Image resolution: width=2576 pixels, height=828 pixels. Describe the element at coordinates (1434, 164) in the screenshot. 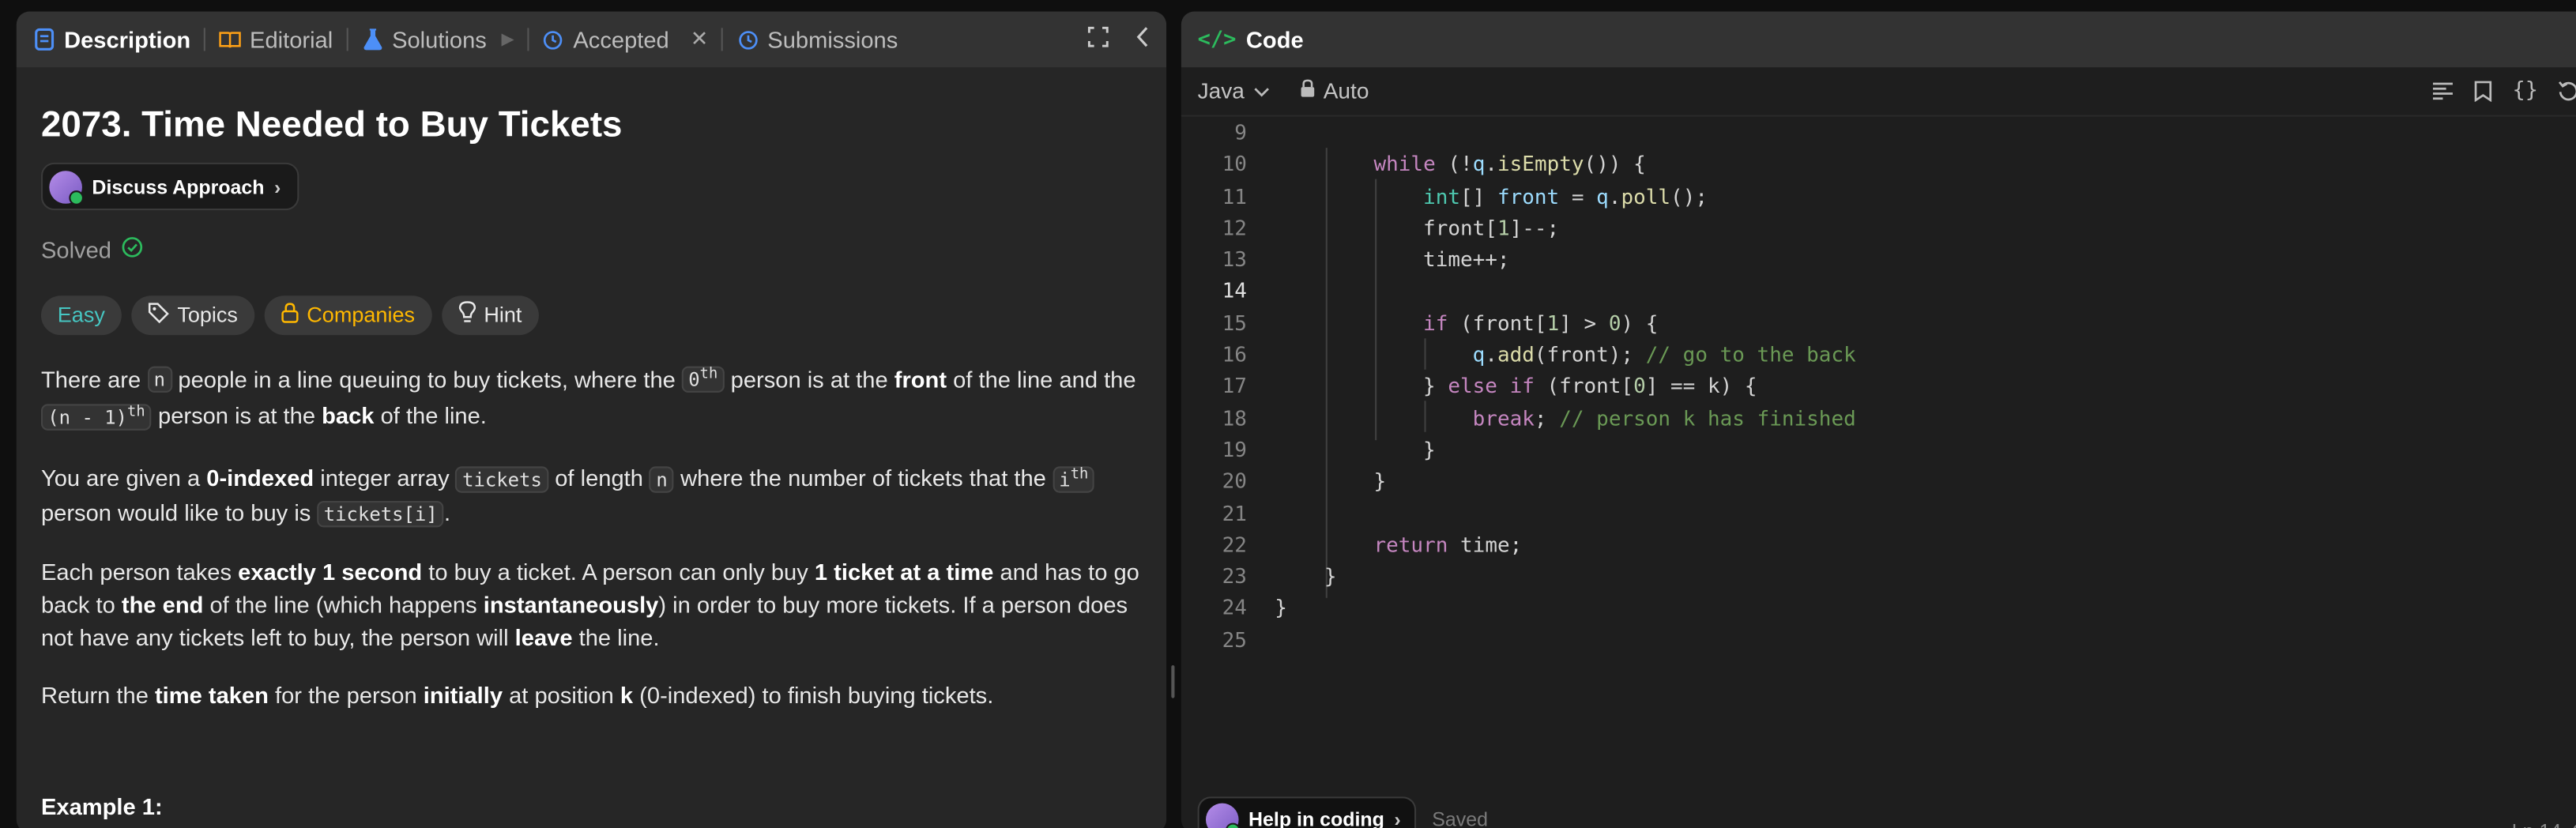

I see `code-line: 10 while (!q.isEmpty()) {` at that location.